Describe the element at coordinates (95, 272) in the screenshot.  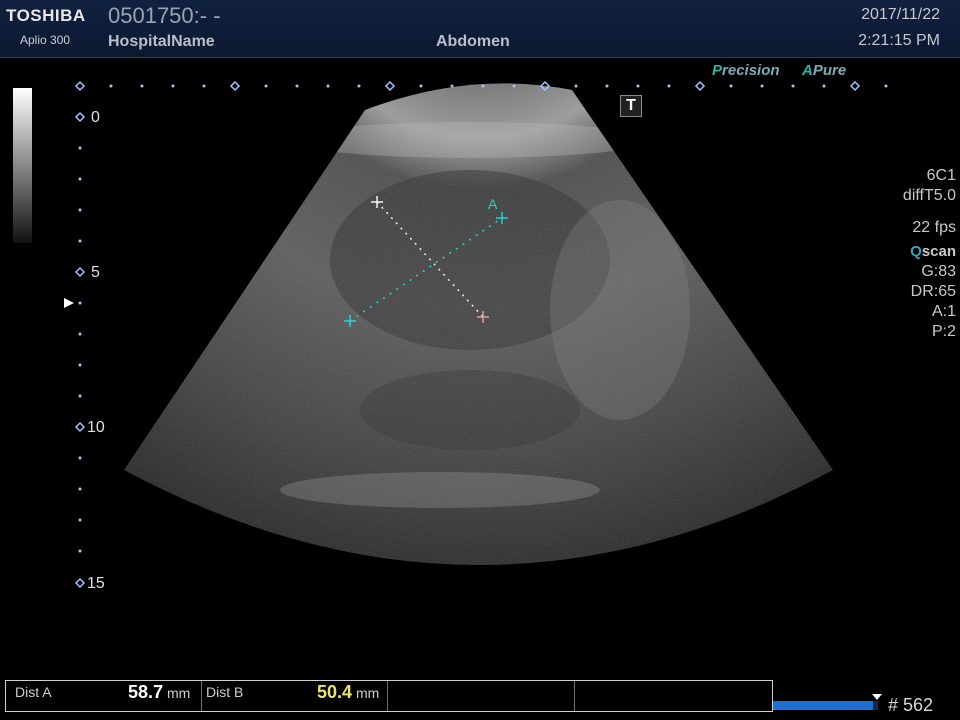
I see `depth-label-5: 5` at that location.